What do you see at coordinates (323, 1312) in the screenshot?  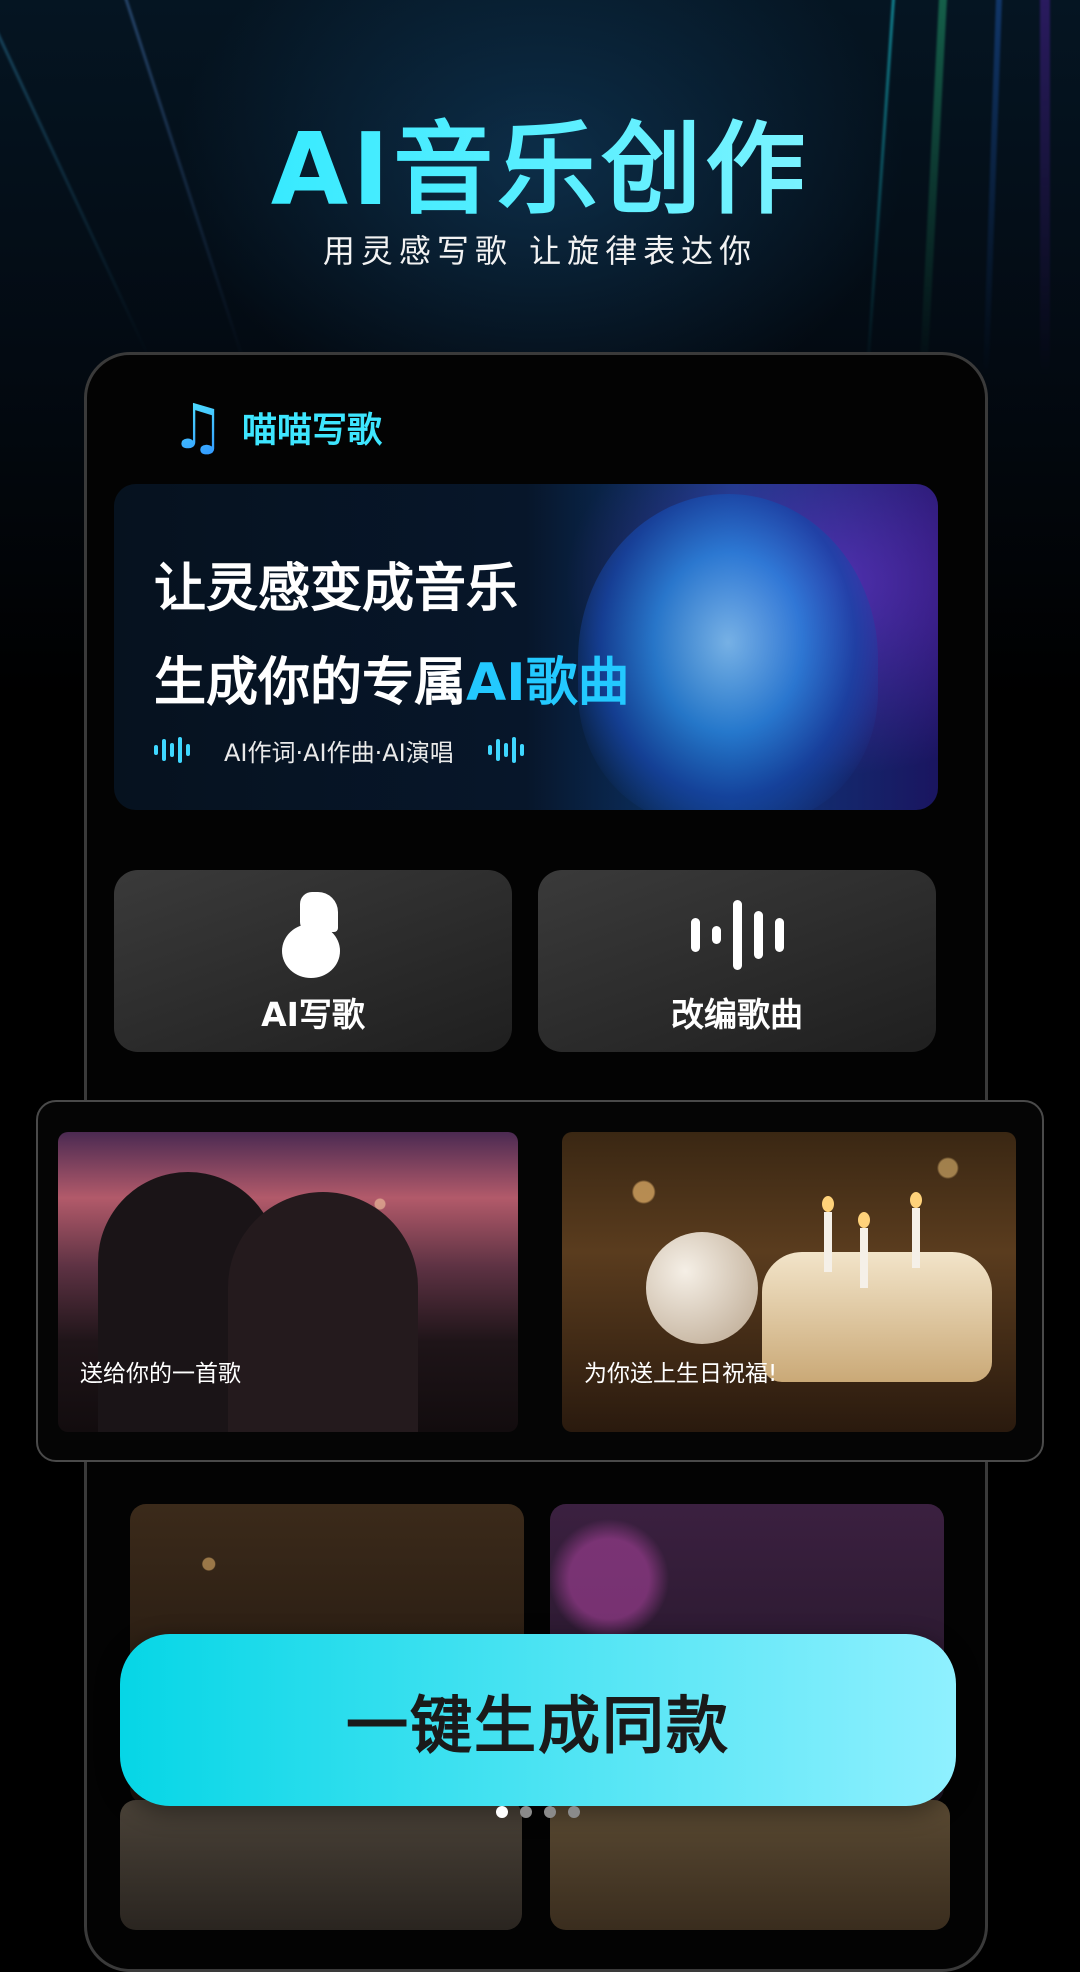 I see `couple-image` at bounding box center [323, 1312].